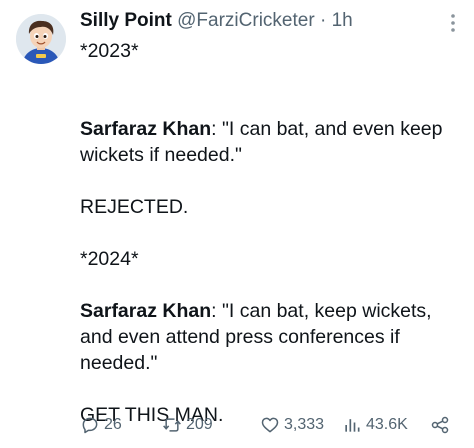 The height and width of the screenshot is (448, 474). What do you see at coordinates (90, 425) in the screenshot?
I see `reply-icon` at bounding box center [90, 425].